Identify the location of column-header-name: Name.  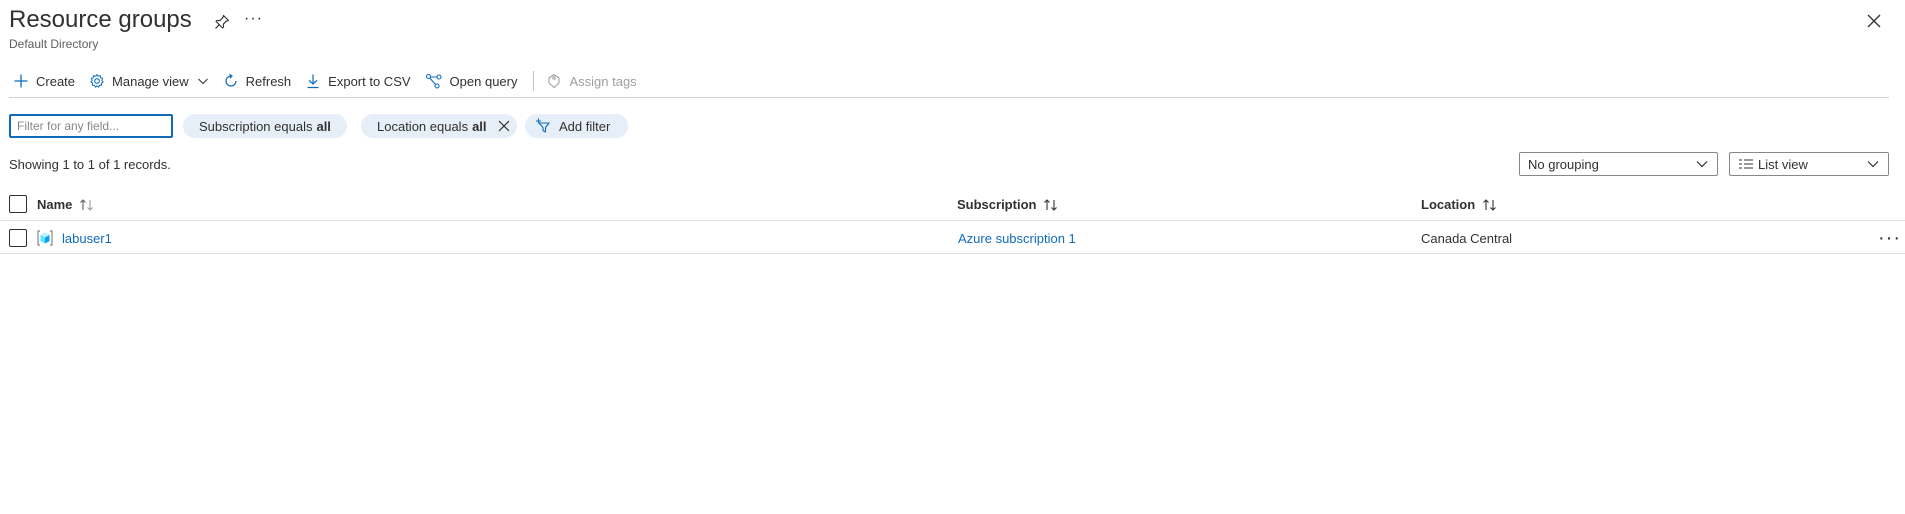
(66, 204).